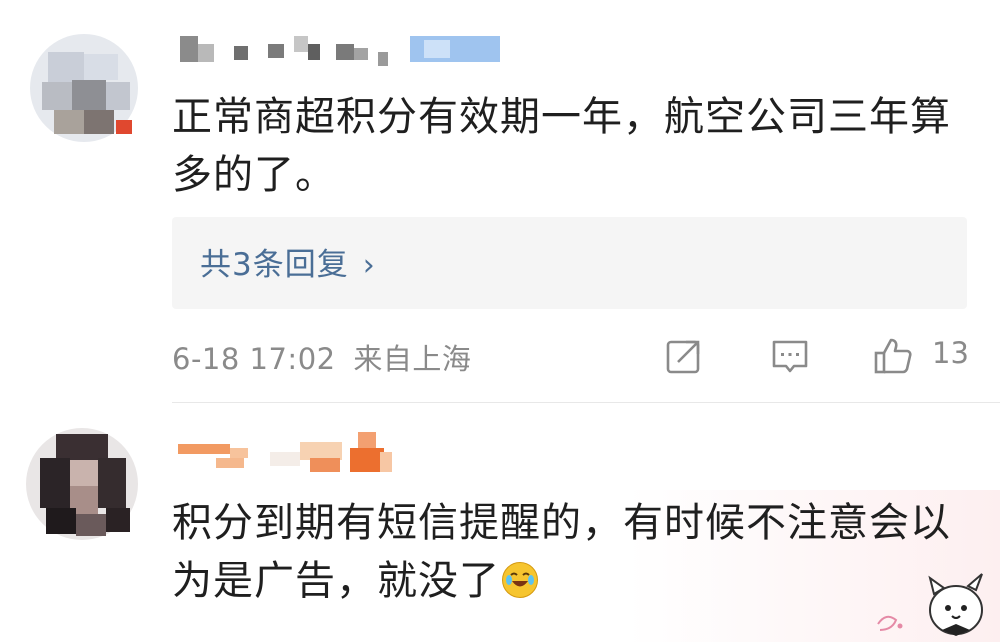  What do you see at coordinates (520, 580) in the screenshot?
I see `laughing-tears-emoji` at bounding box center [520, 580].